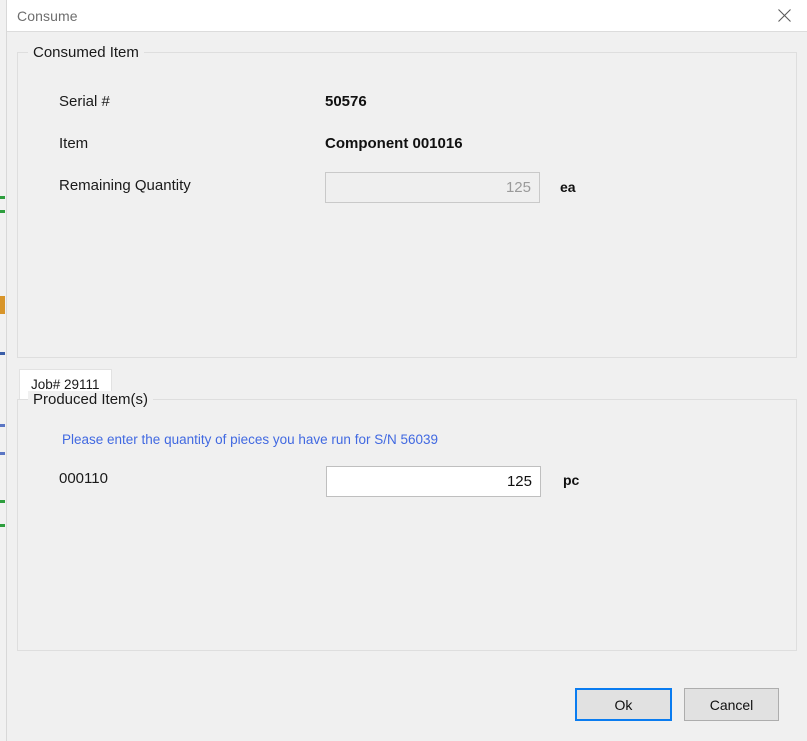 Image resolution: width=807 pixels, height=741 pixels. Describe the element at coordinates (84, 101) in the screenshot. I see `serial-number-label: Serial #` at that location.